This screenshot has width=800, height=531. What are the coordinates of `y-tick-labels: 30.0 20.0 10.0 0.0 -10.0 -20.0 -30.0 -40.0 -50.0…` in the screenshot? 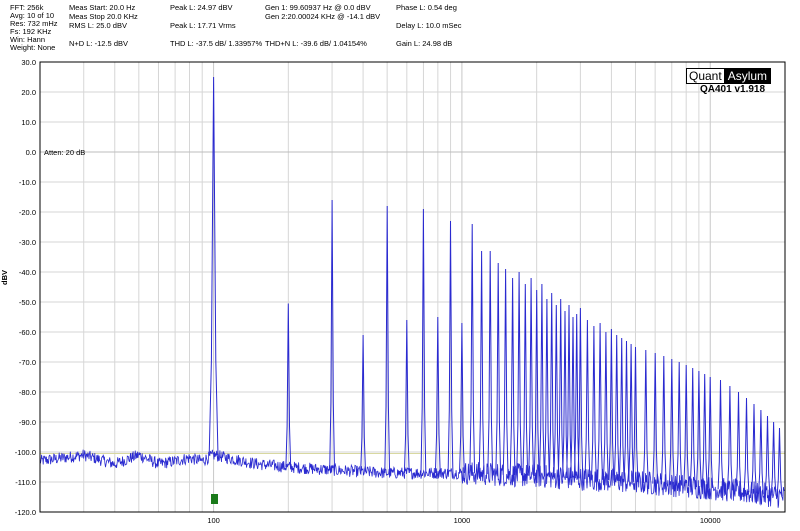 It's located at (25, 287).